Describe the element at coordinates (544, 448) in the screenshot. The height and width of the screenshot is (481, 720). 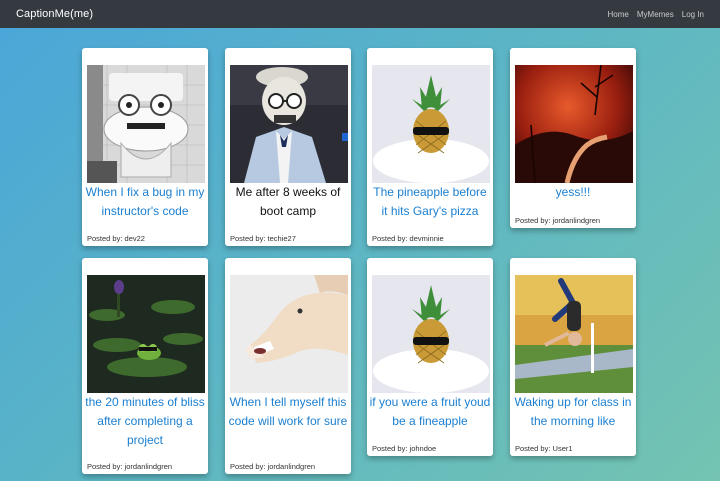
I see `posted-by-label: Posted by: User1` at that location.